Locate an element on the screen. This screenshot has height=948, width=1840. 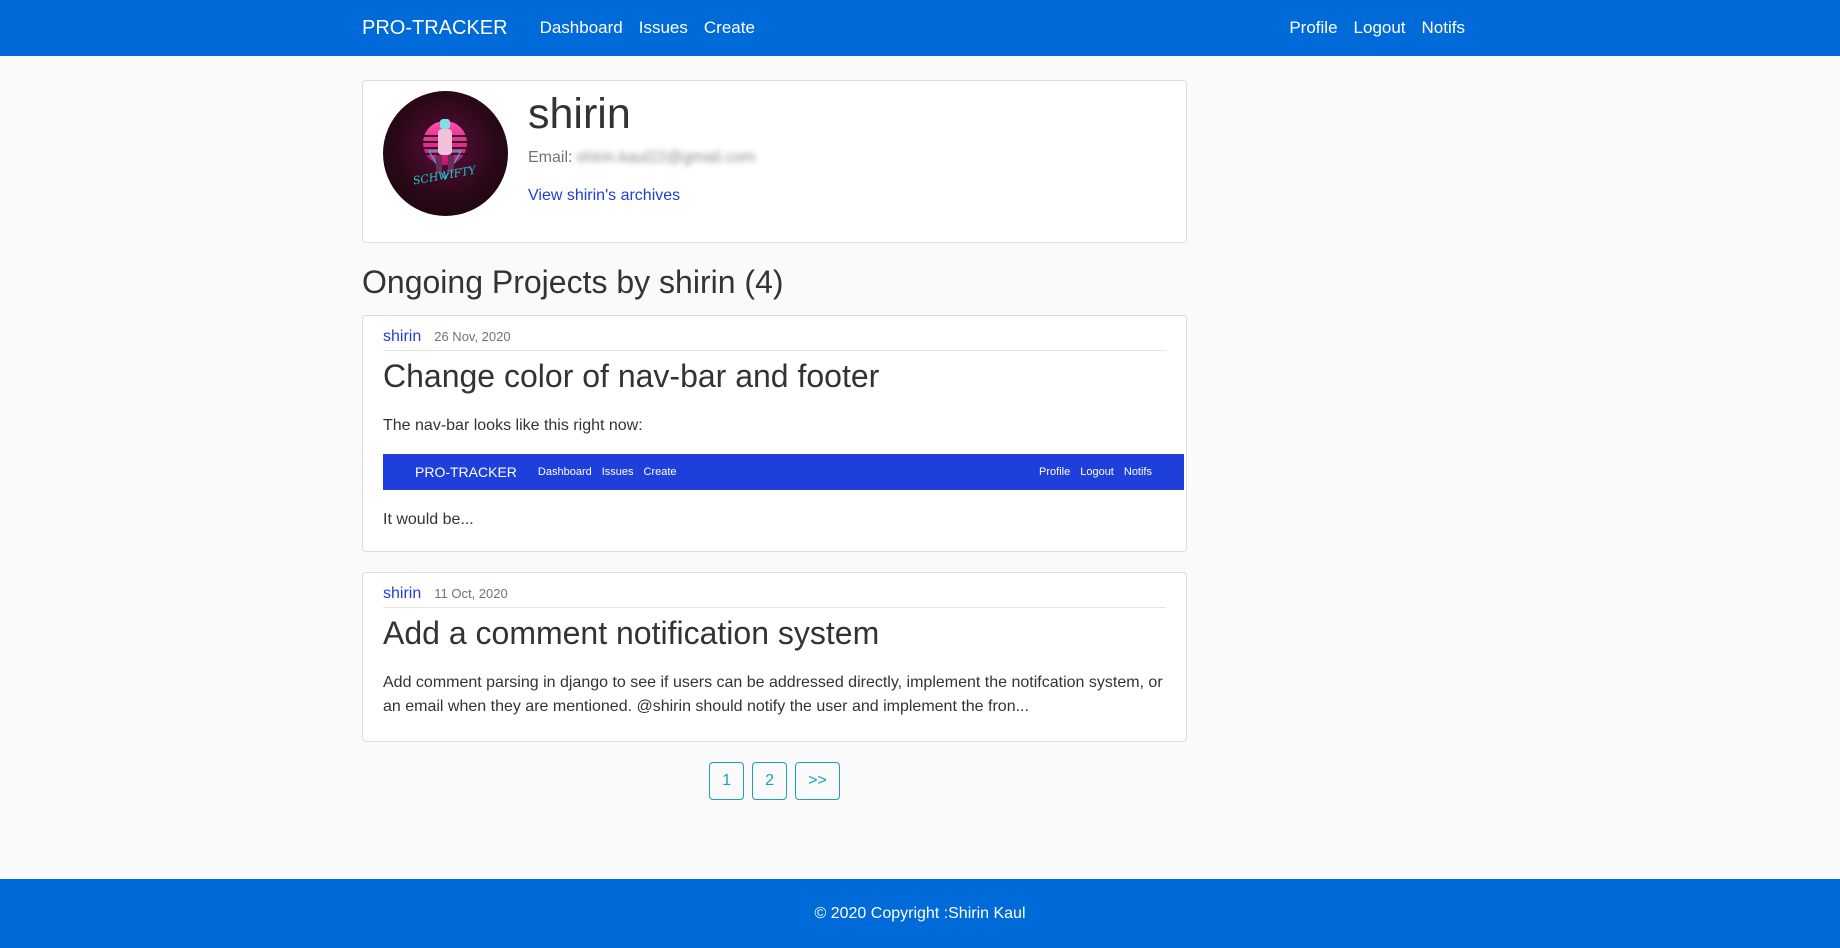
section-title: Ongoing Projects by shirin (4) is located at coordinates (573, 282).